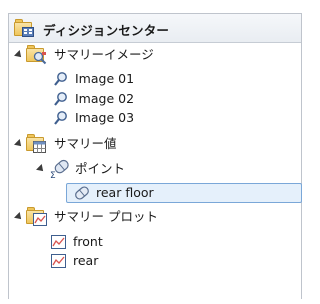 This screenshot has height=304, width=320. Describe the element at coordinates (155, 144) in the screenshot. I see `tree-node-summary-values: サマリー値` at that location.